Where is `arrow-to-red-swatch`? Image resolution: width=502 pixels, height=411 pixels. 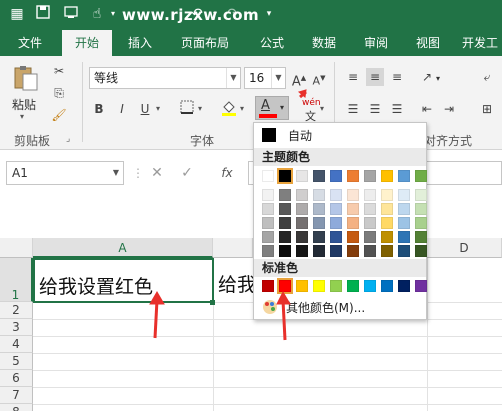
arrow-to-red-swatch is located at coordinates (284, 320).